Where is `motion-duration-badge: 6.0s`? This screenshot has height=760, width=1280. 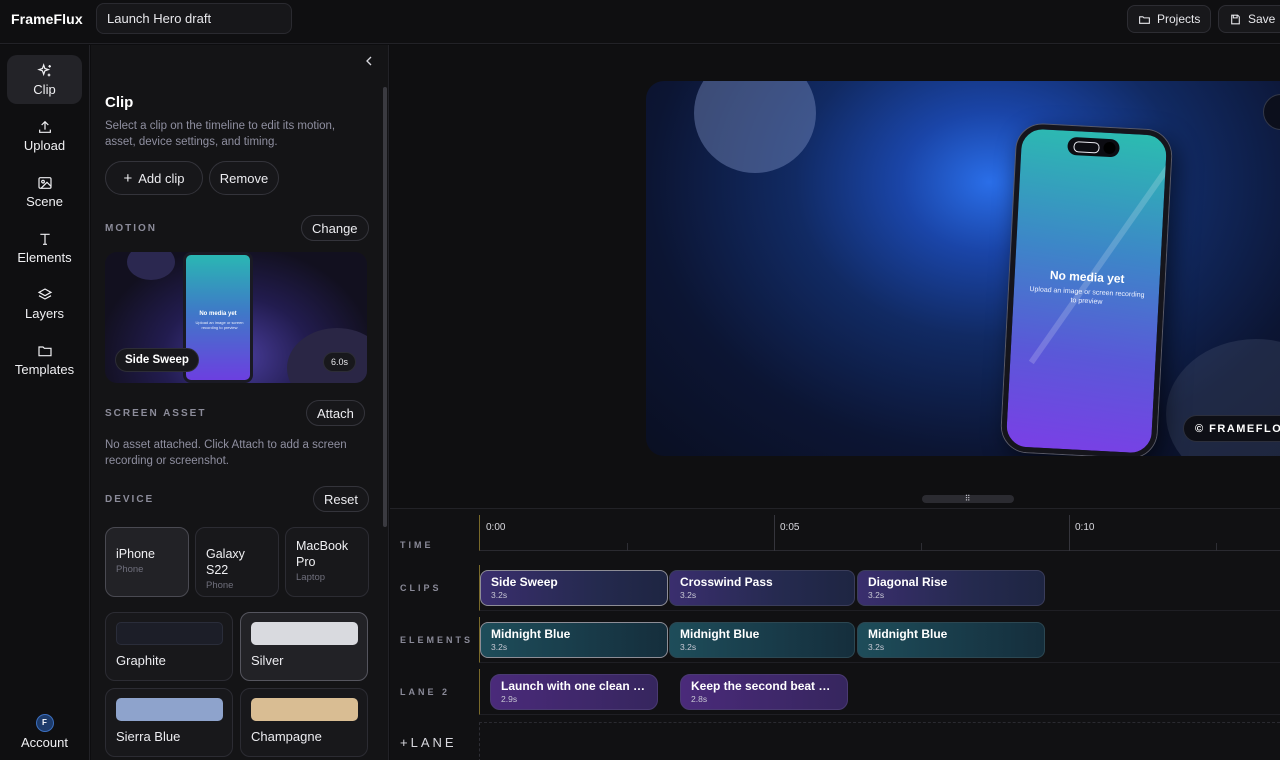
motion-duration-badge: 6.0s is located at coordinates (340, 362).